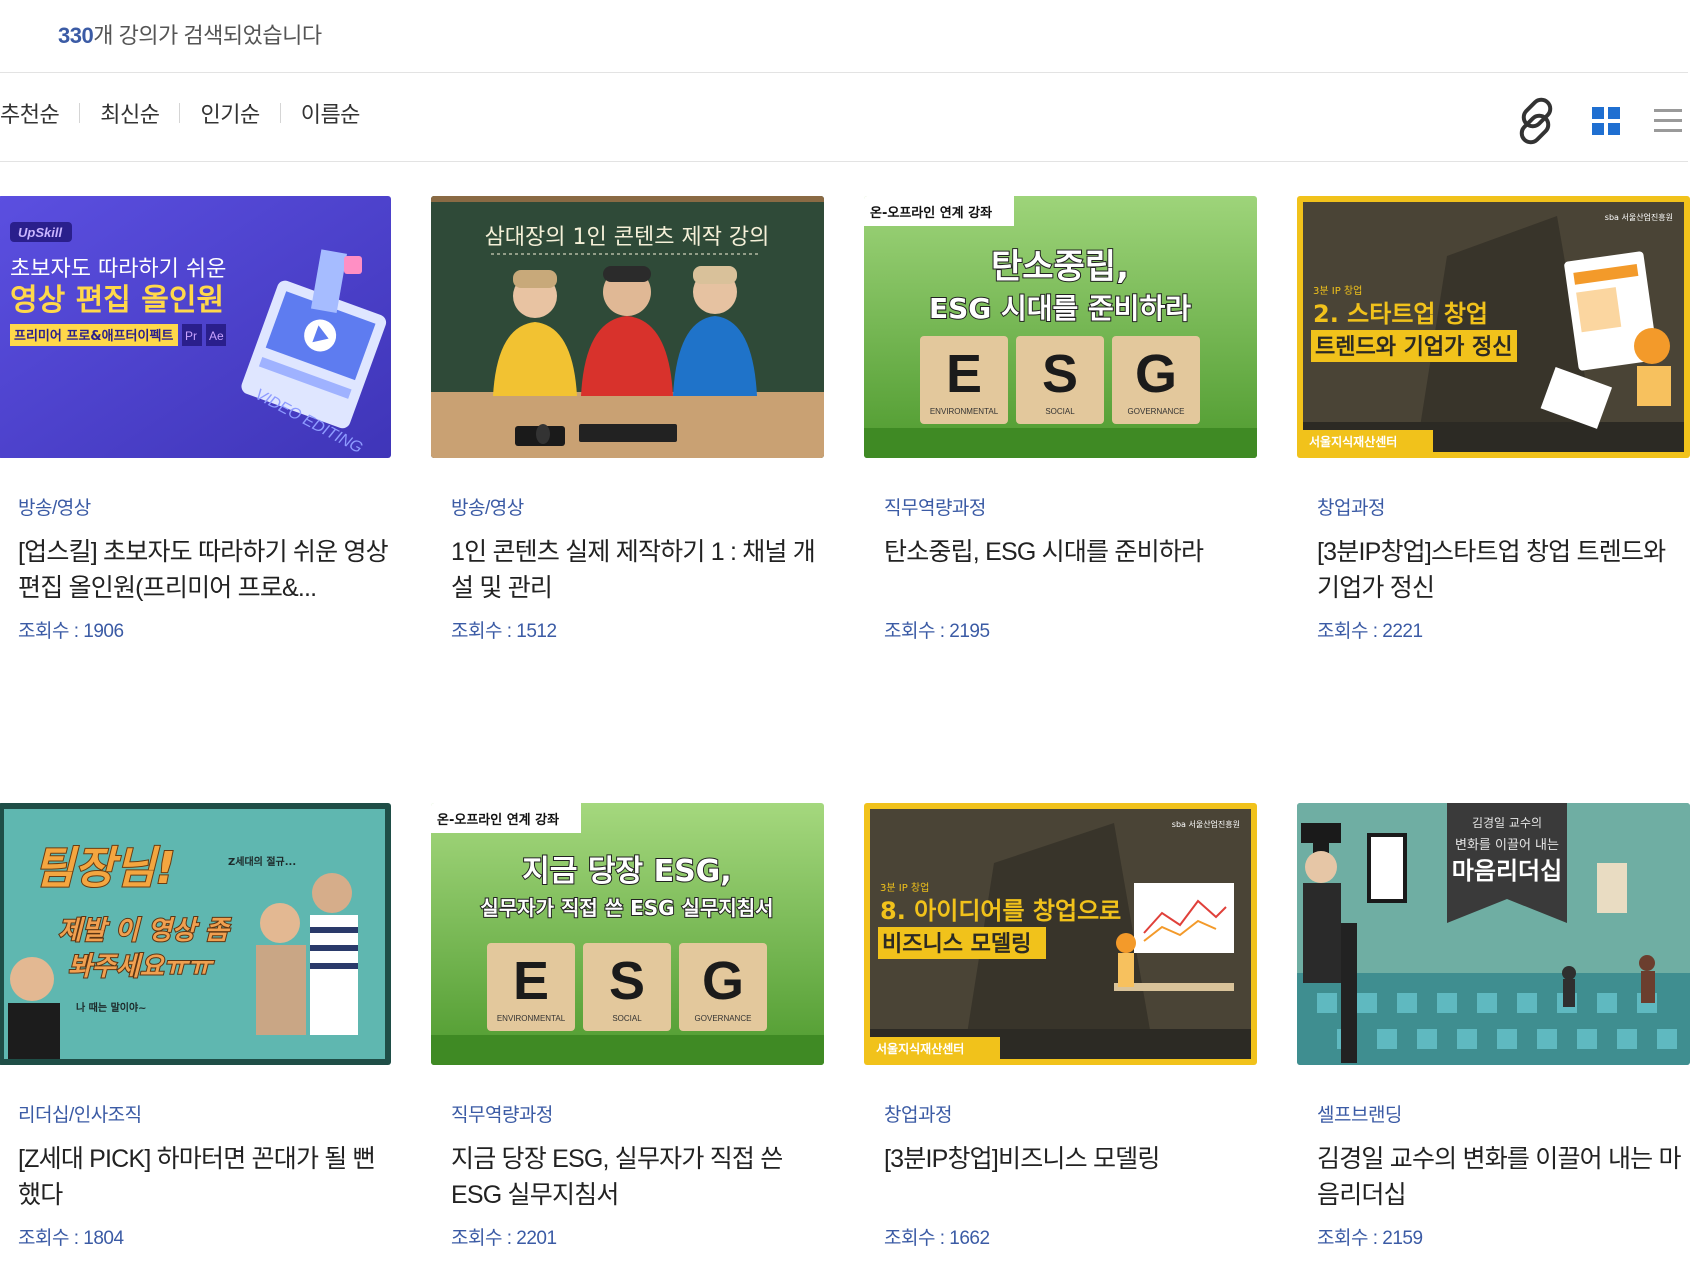 This screenshot has width=1703, height=1272. What do you see at coordinates (844, 117) in the screenshot?
I see `sort-toolbar: 추천순 최신순 인기순 이름순` at bounding box center [844, 117].